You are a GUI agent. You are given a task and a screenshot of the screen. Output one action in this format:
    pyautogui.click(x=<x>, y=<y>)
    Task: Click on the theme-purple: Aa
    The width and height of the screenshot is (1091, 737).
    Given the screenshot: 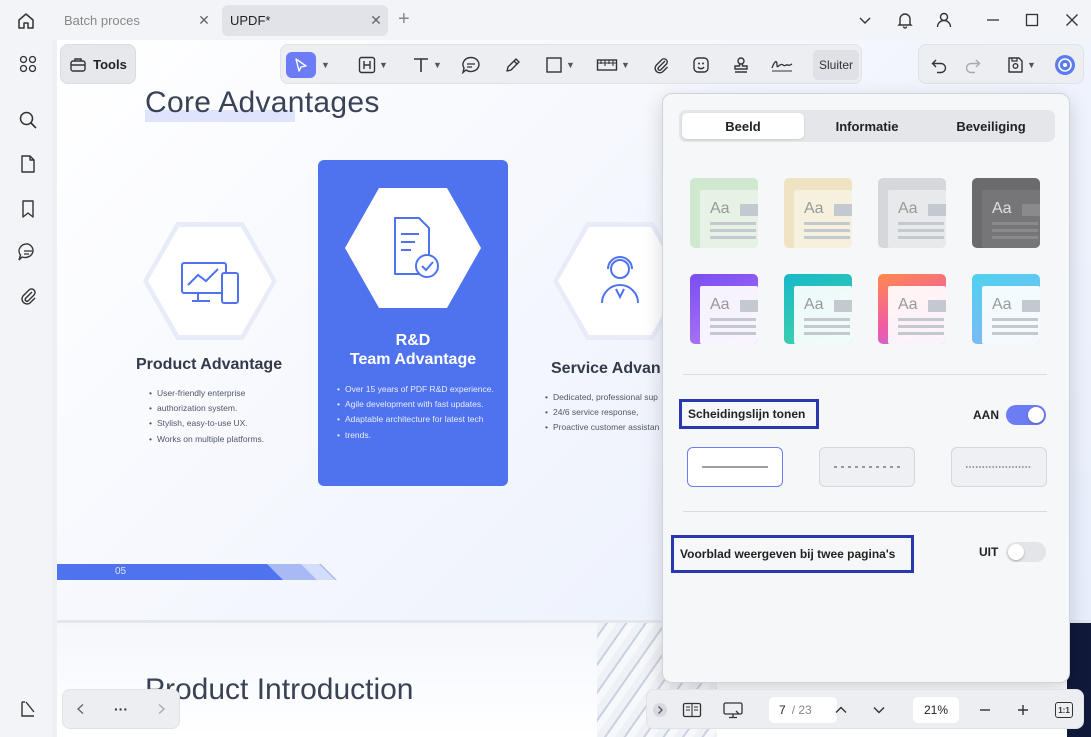 What is the action you would take?
    pyautogui.click(x=724, y=309)
    